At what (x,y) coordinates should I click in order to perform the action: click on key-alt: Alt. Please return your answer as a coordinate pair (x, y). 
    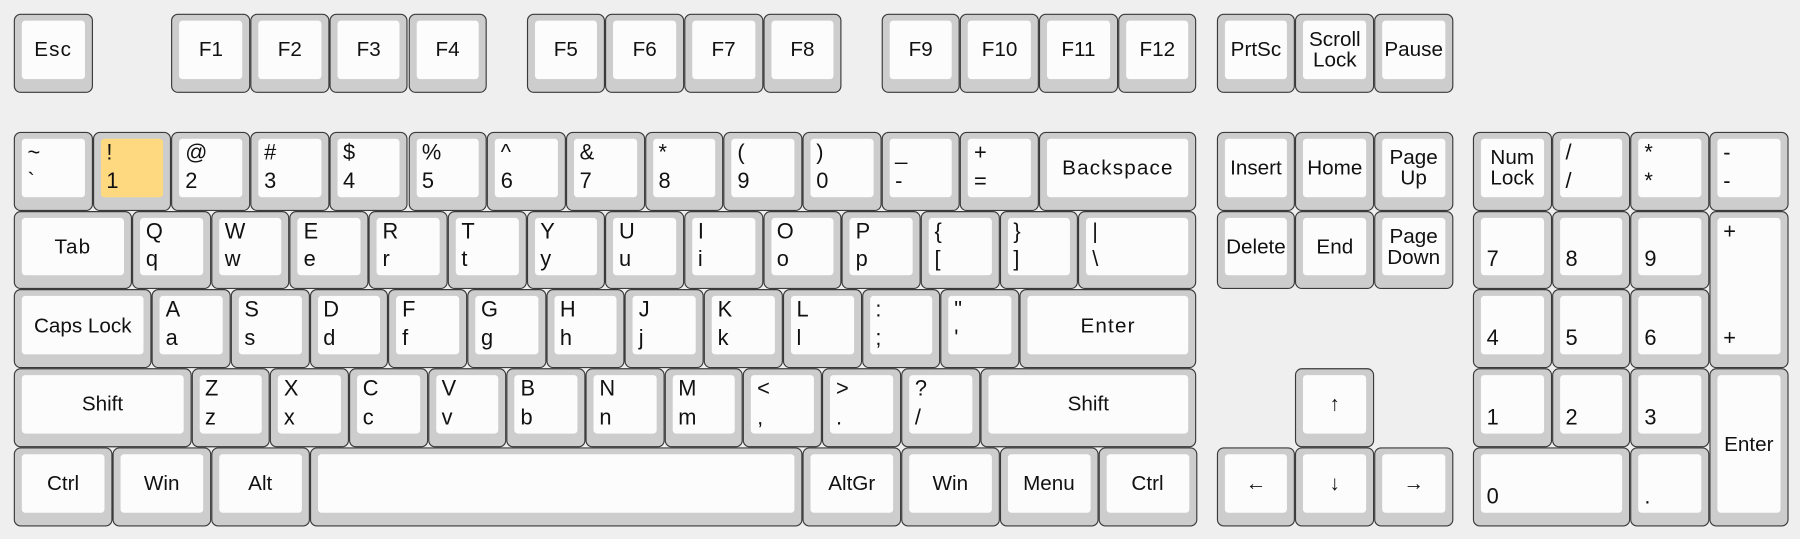
    Looking at the image, I should click on (260, 486).